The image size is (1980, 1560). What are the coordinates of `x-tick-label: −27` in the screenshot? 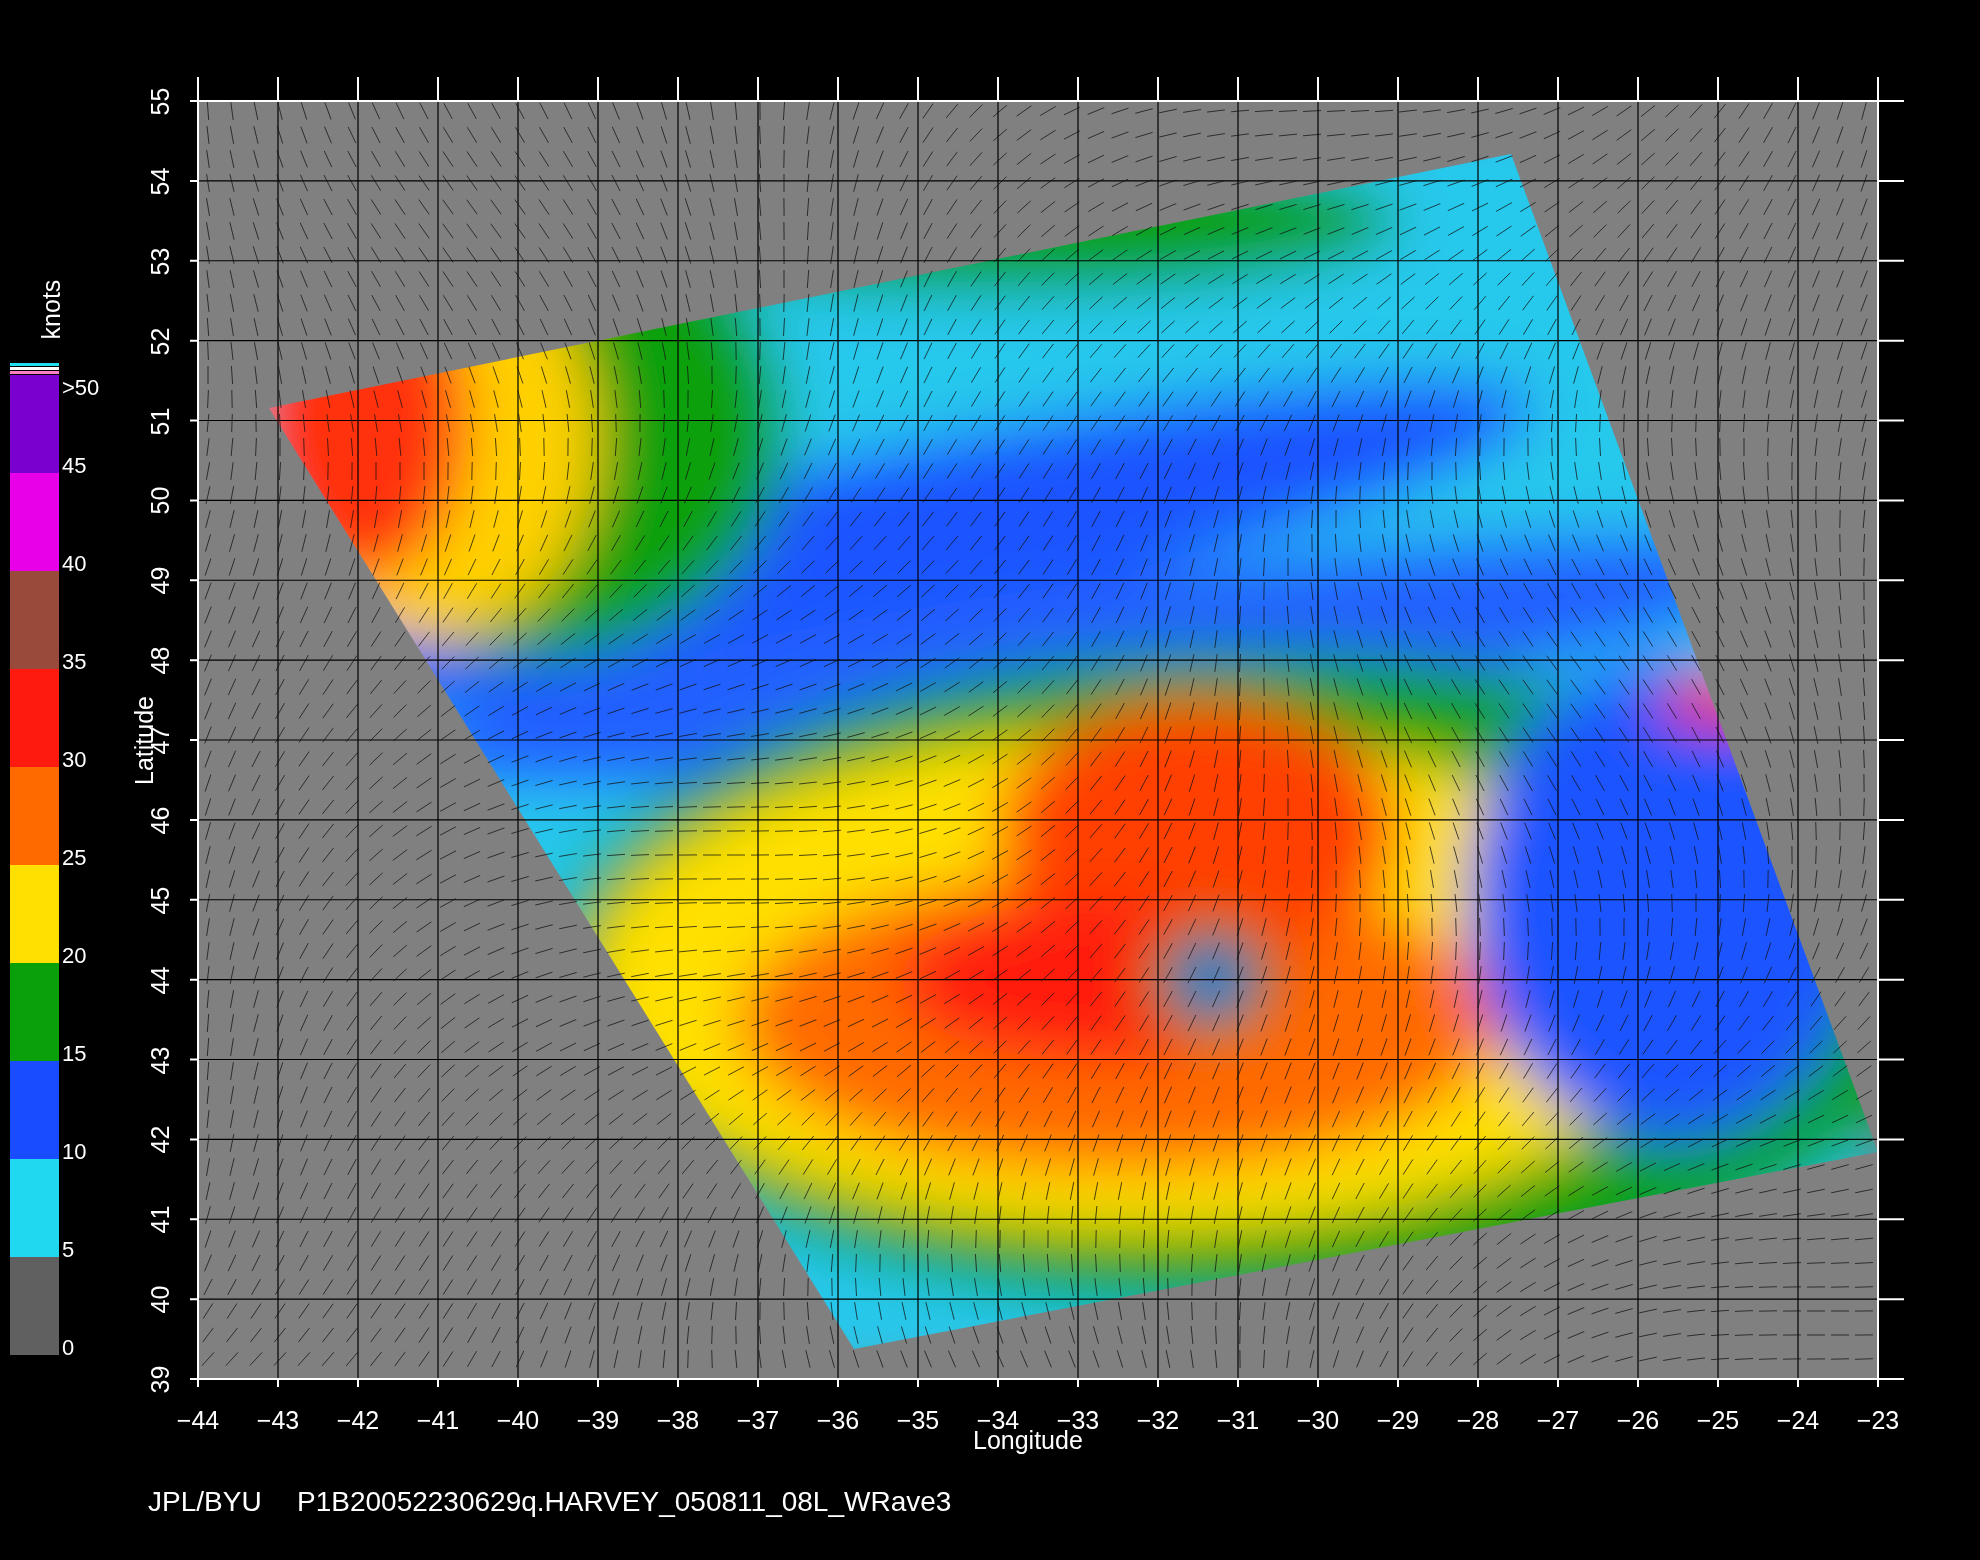 It's located at (1558, 1420).